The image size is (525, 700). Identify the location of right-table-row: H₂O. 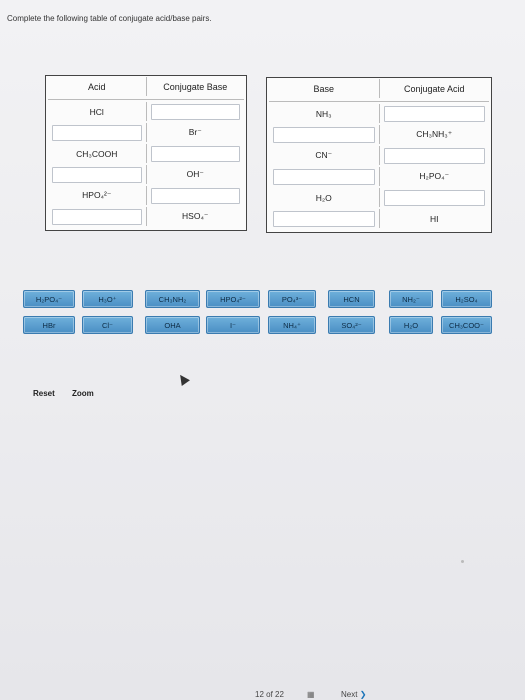
(379, 197).